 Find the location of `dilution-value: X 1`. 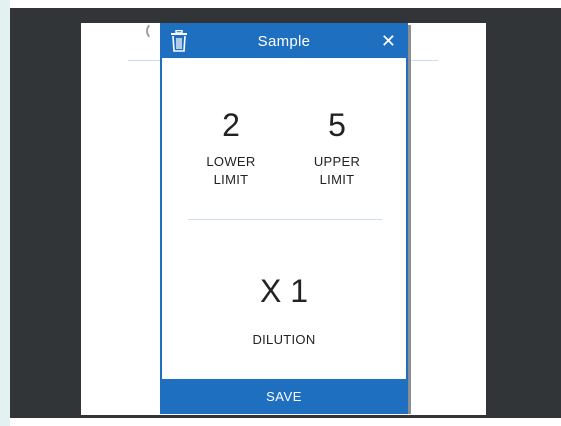

dilution-value: X 1 is located at coordinates (284, 291).